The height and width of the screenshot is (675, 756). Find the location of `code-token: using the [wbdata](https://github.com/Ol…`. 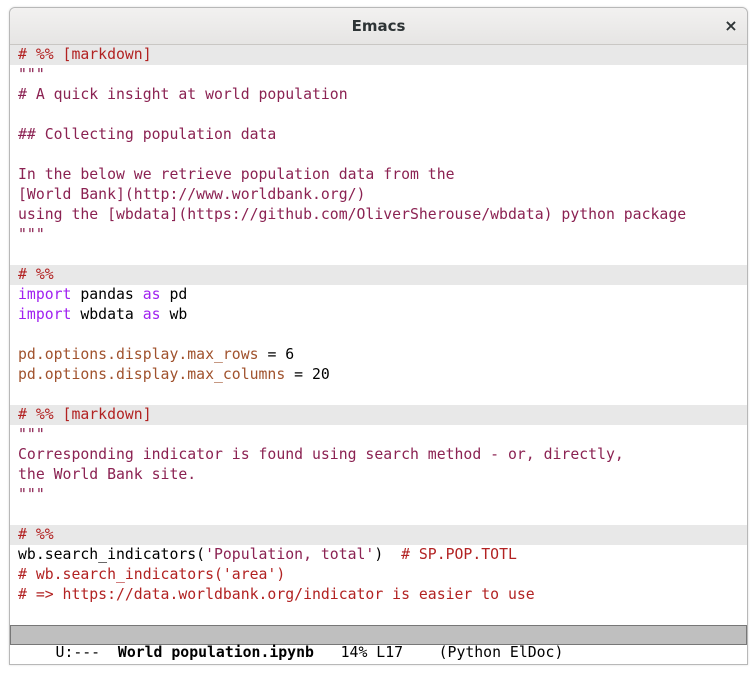

code-token: using the [wbdata](https://github.com/Ol… is located at coordinates (352, 214).